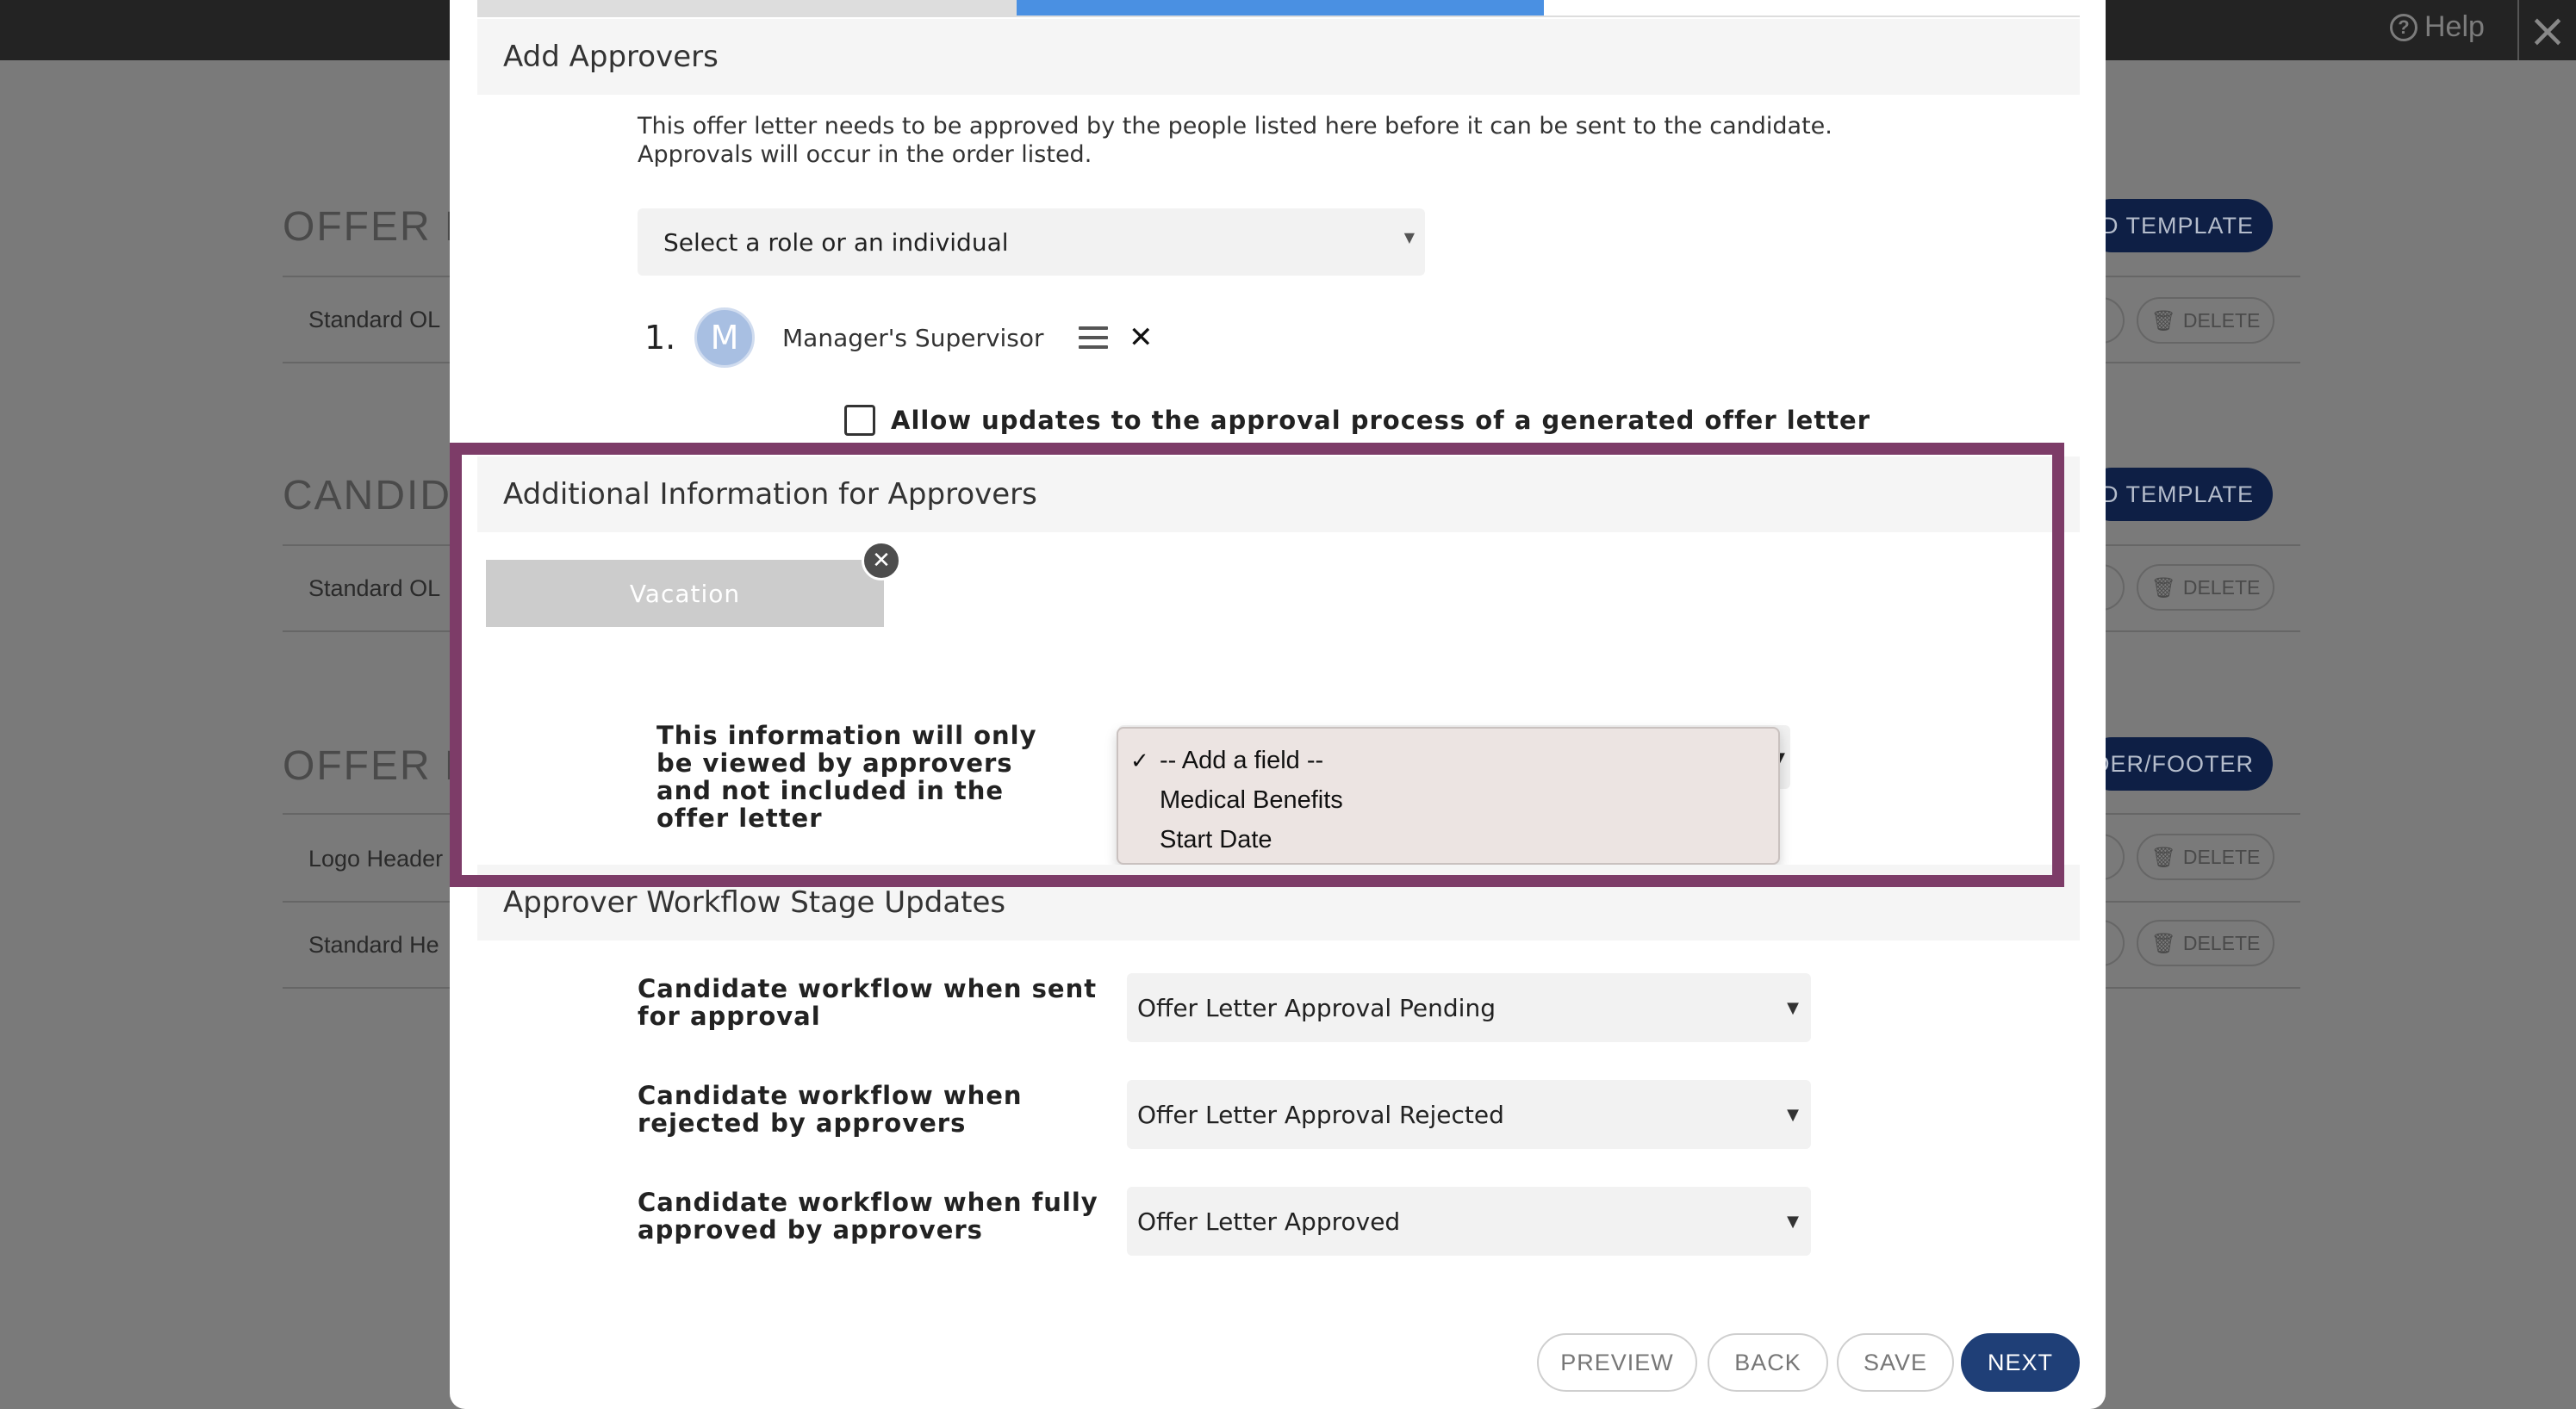  I want to click on workflow-select-value: Offer Letter Approval Pending, so click(1317, 1007).